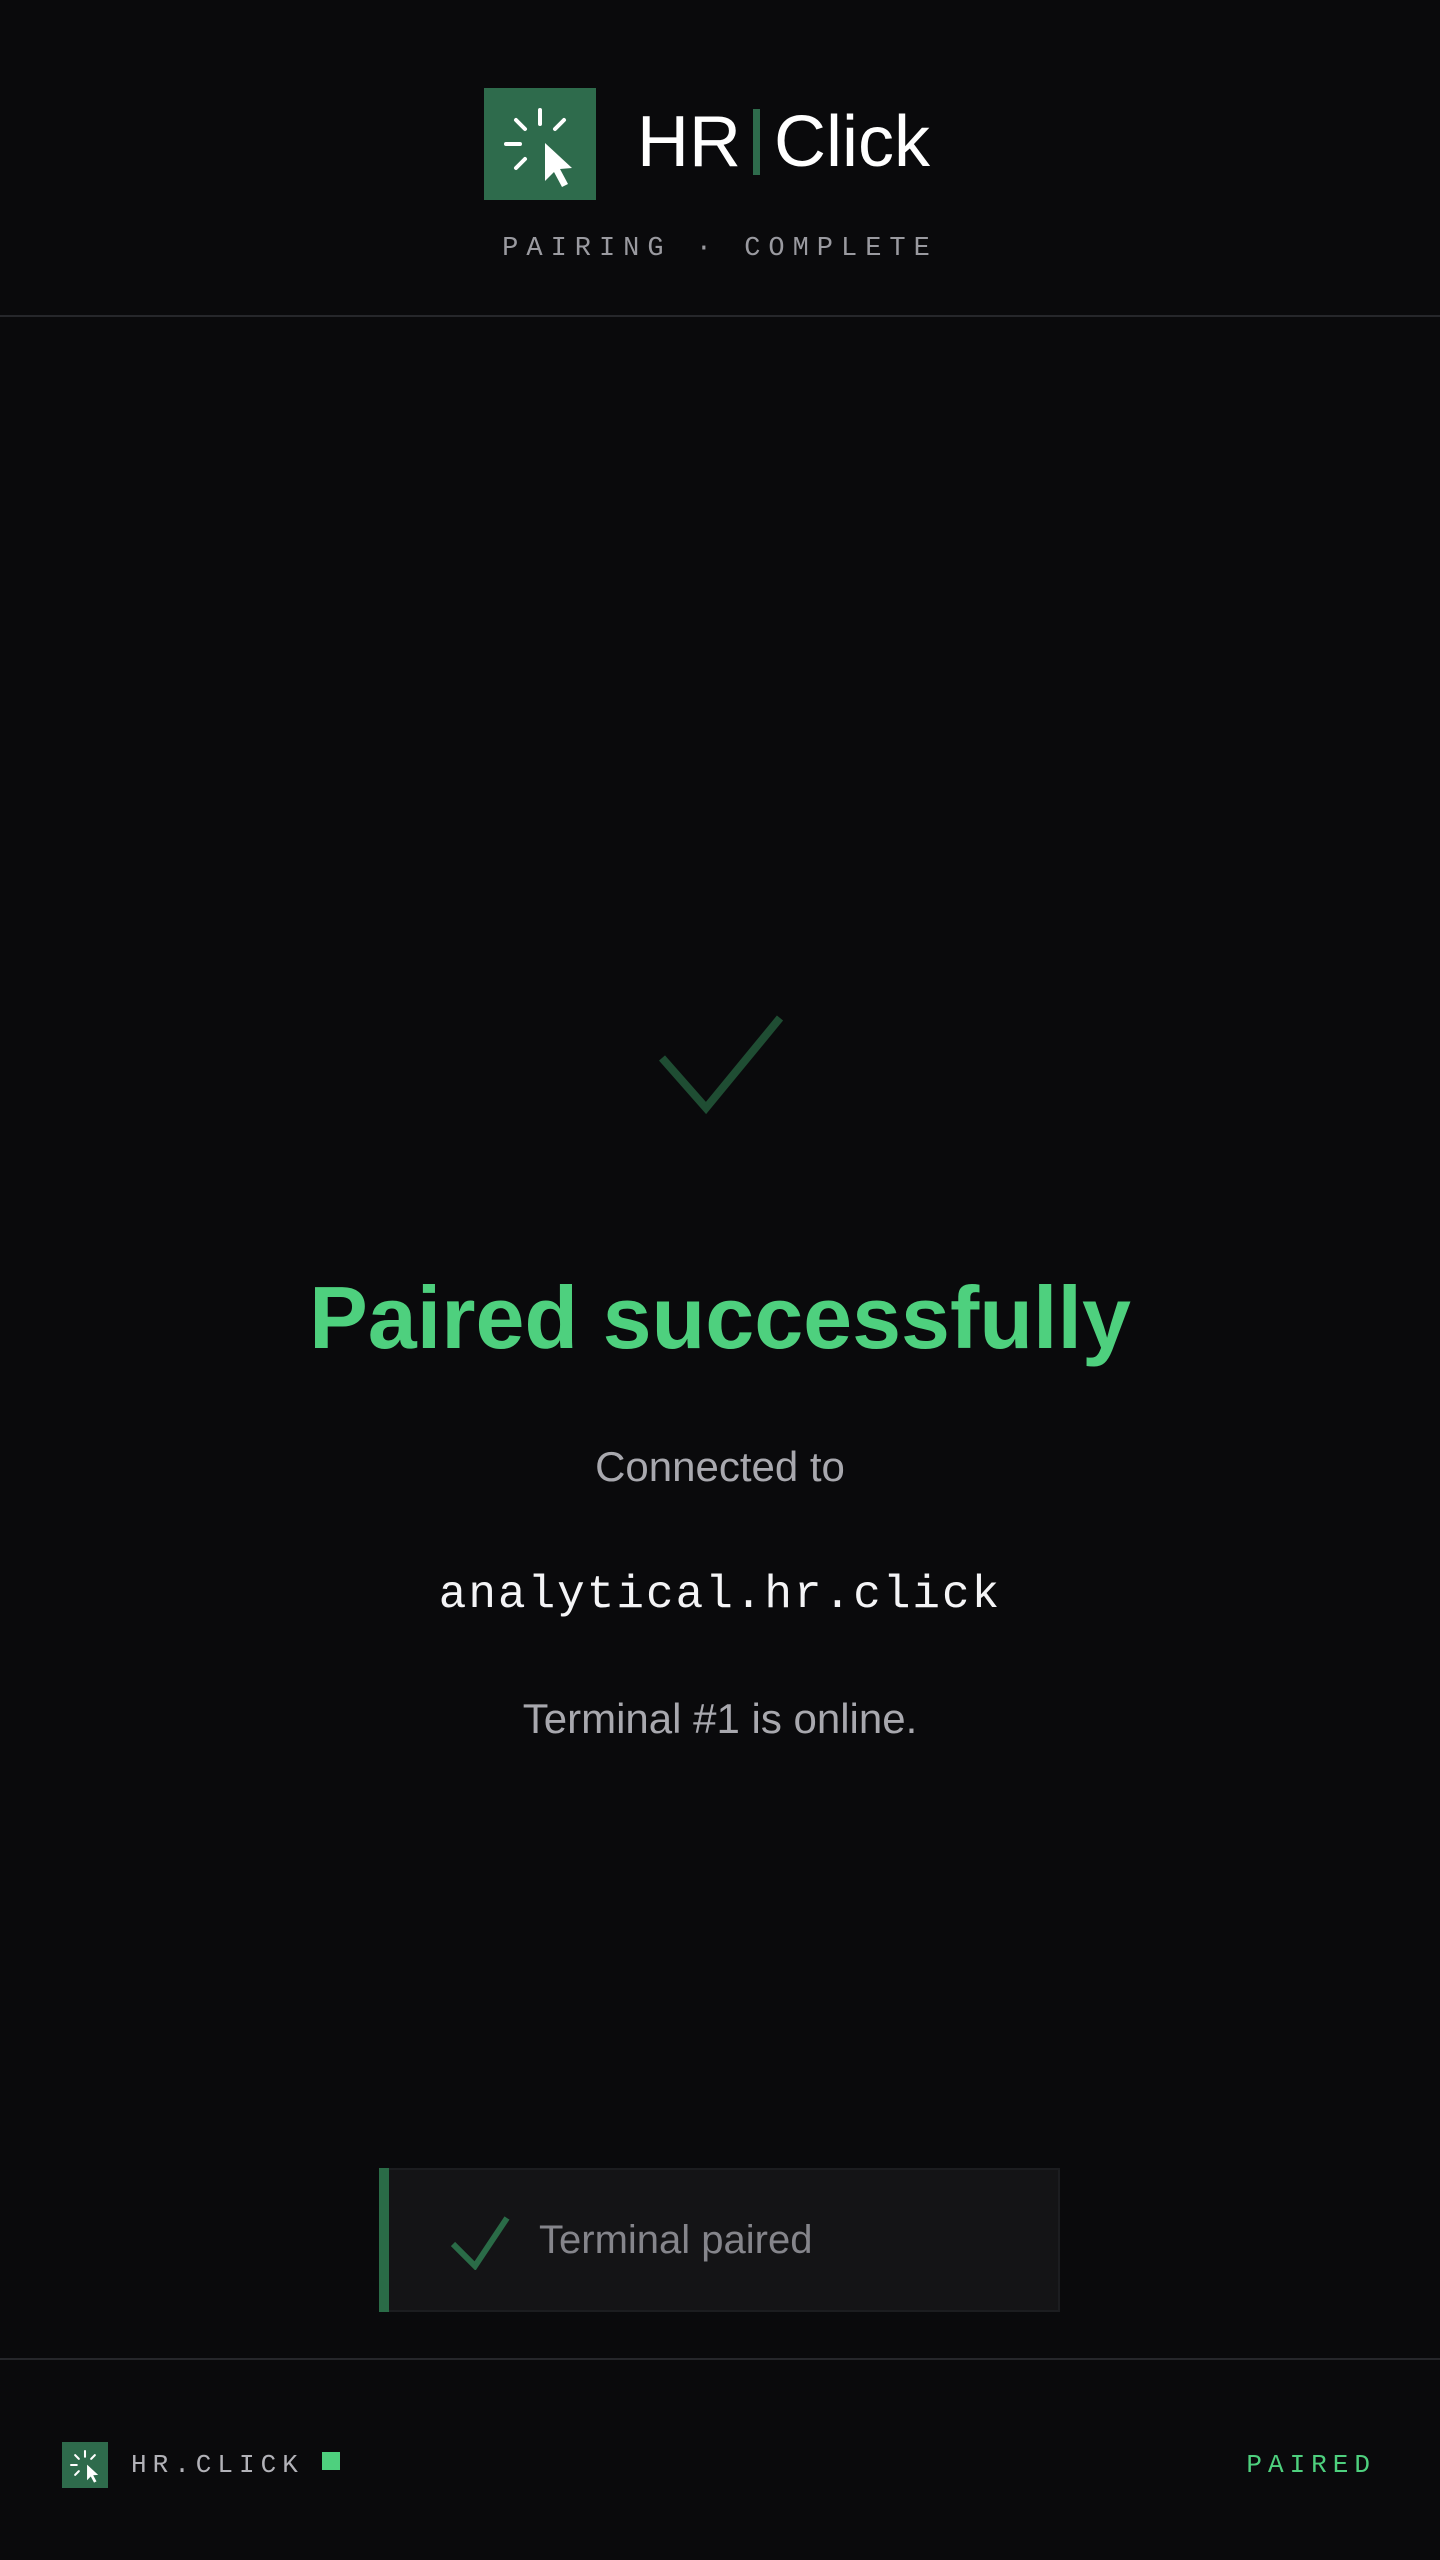 This screenshot has height=2560, width=1440. I want to click on brand-left: HR, so click(689, 142).